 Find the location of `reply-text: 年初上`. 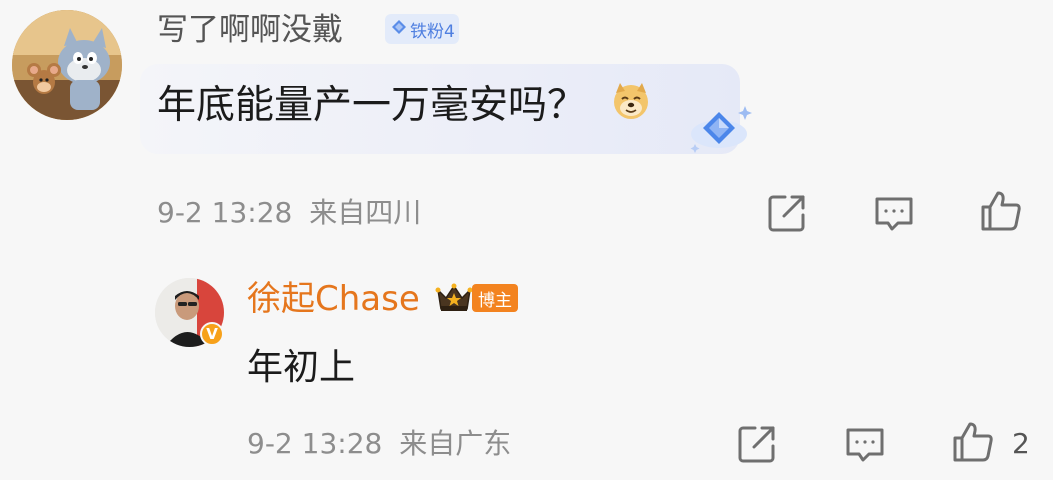

reply-text: 年初上 is located at coordinates (301, 367).